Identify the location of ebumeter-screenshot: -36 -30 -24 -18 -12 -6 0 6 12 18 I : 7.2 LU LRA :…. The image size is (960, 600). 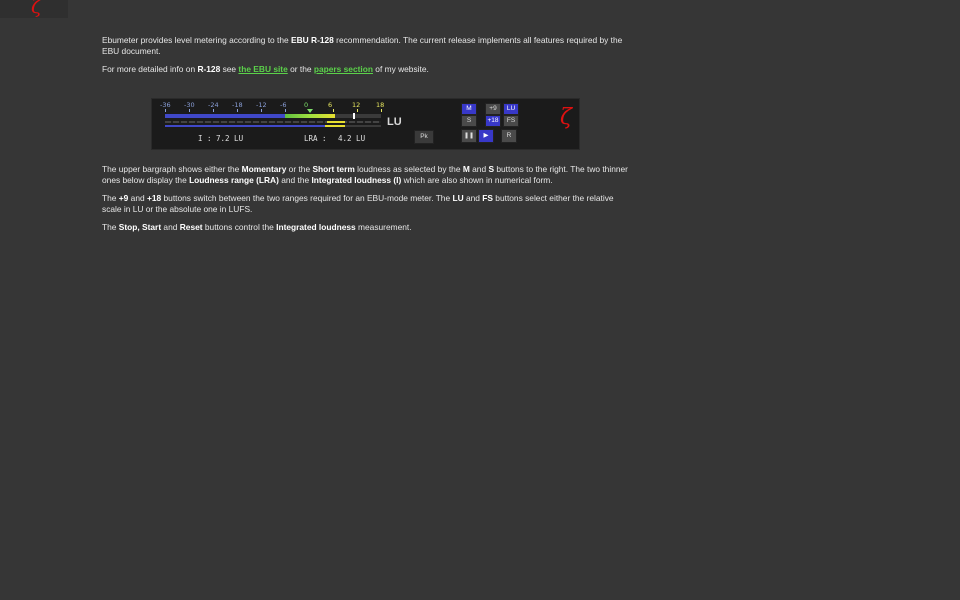
(365, 124).